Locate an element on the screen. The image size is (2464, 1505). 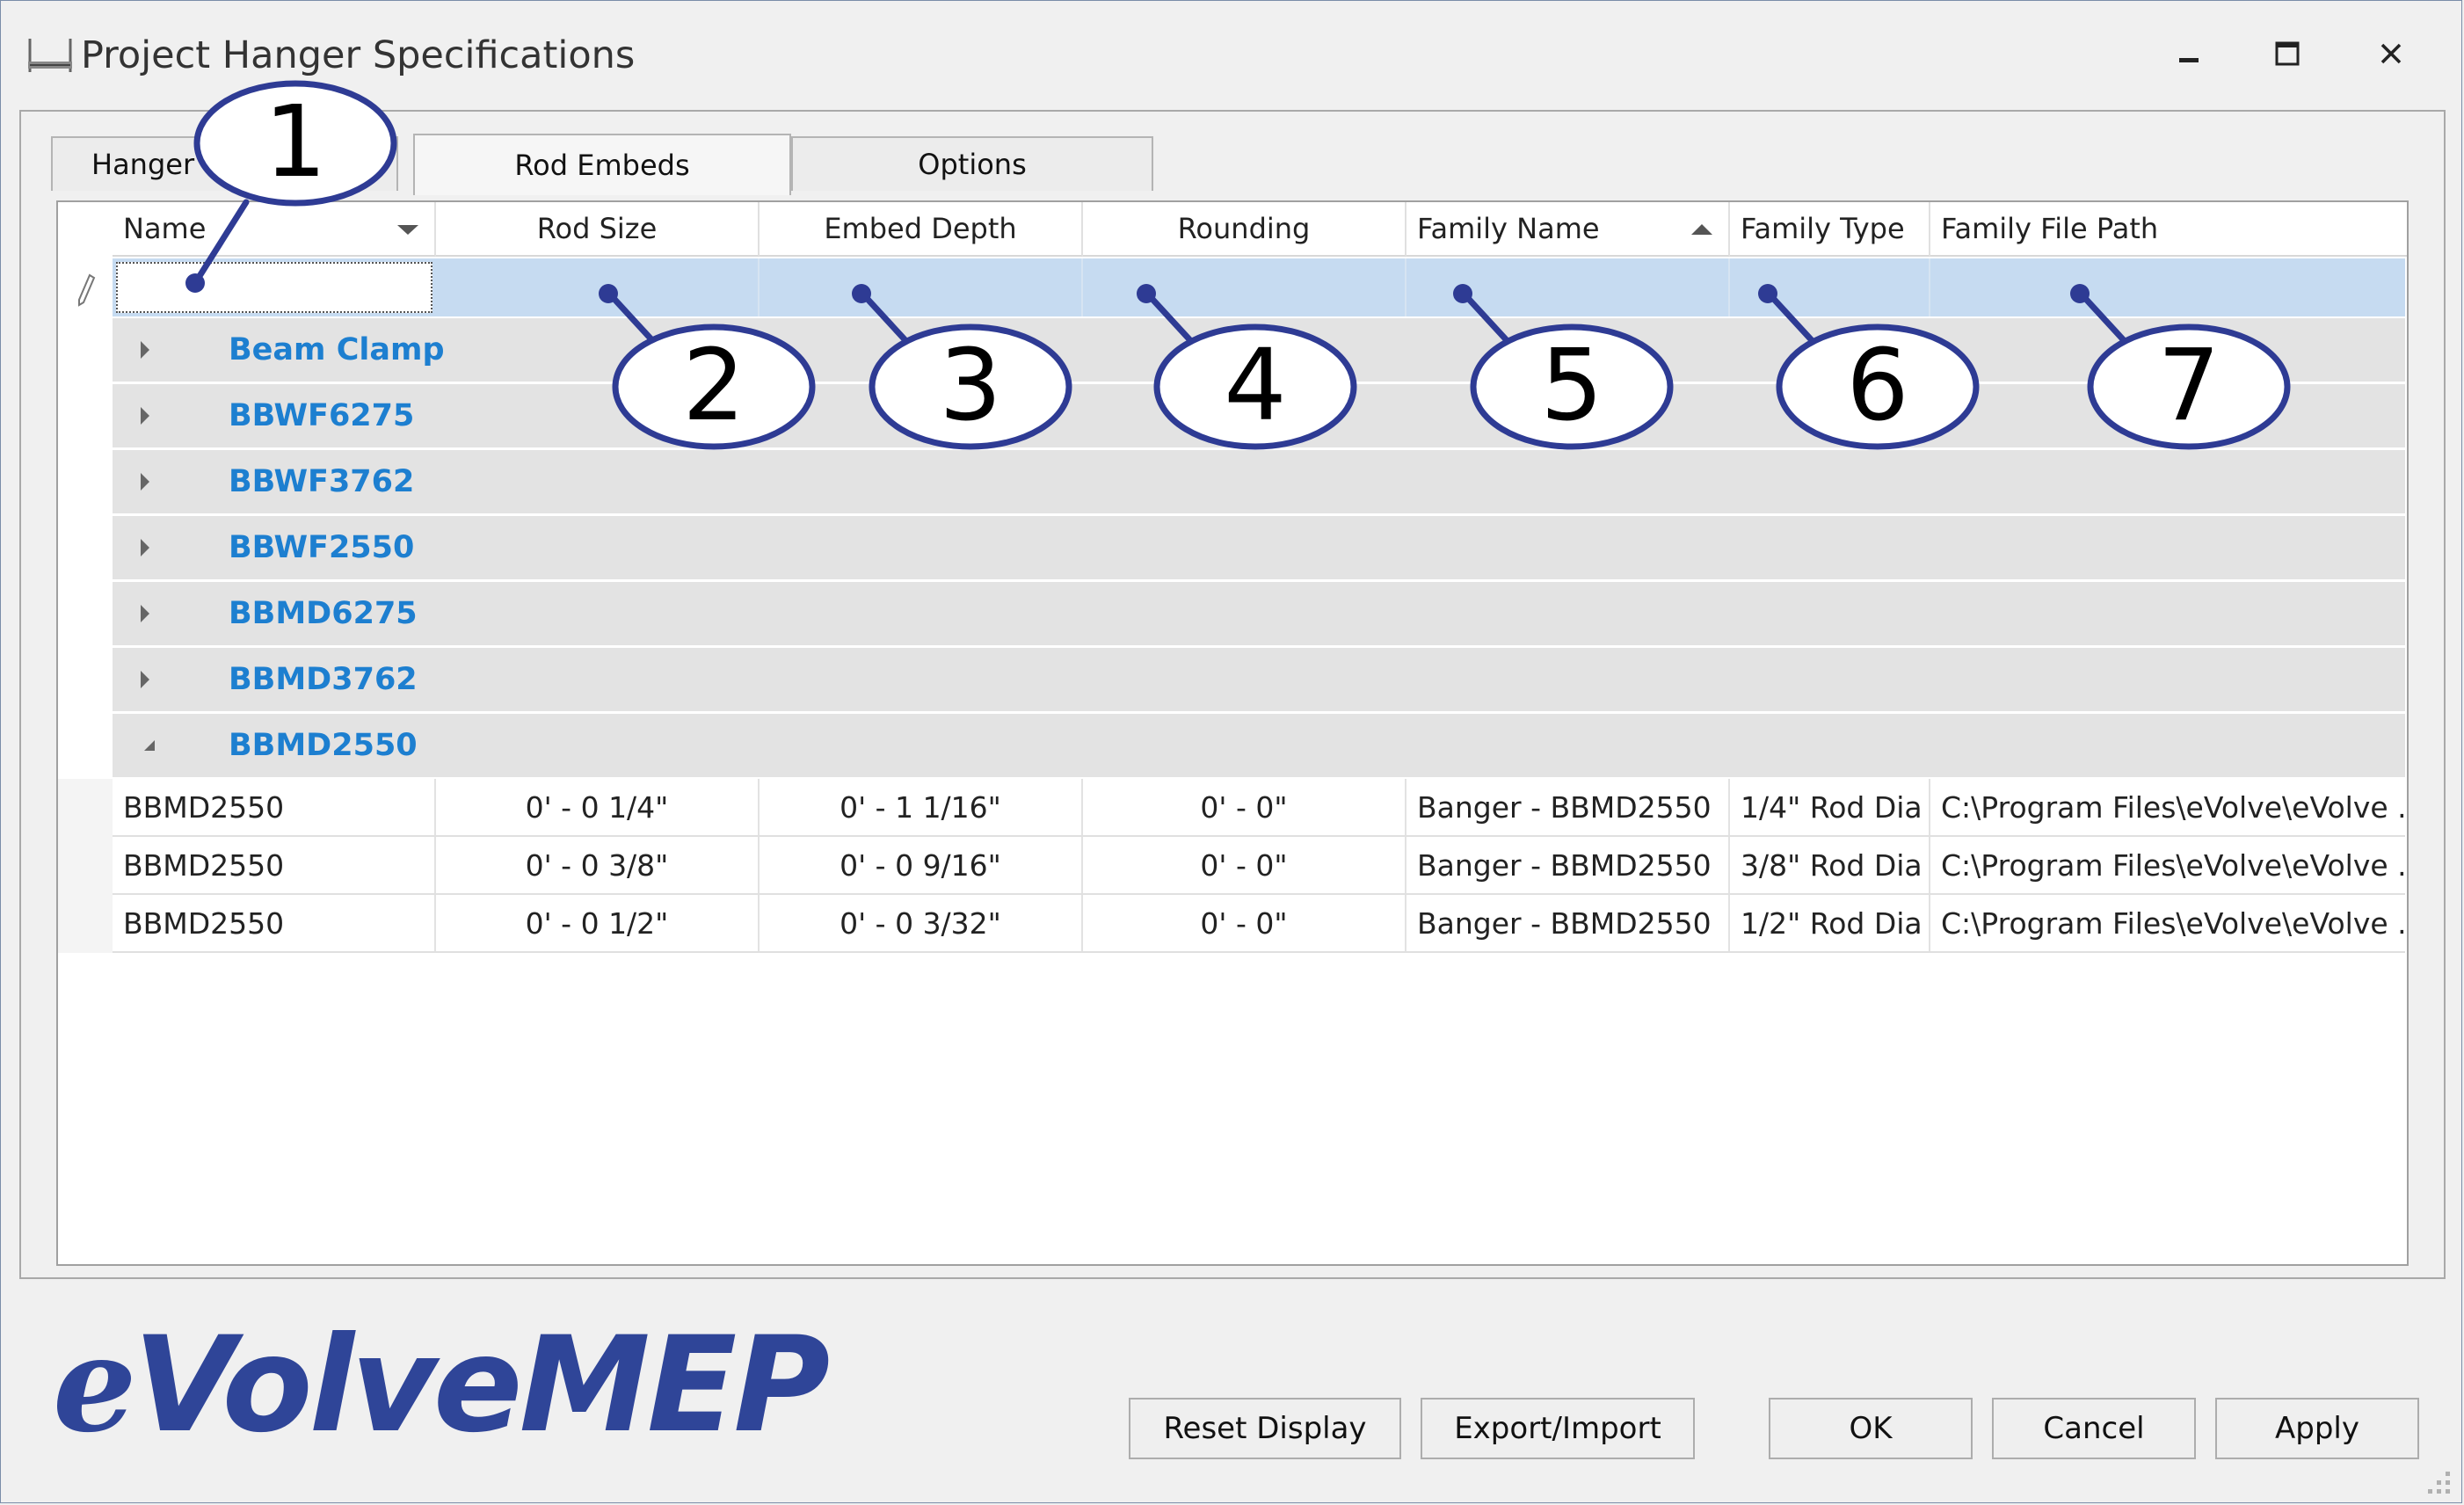
logo-text: VolveMEP is located at coordinates (481, 1385).